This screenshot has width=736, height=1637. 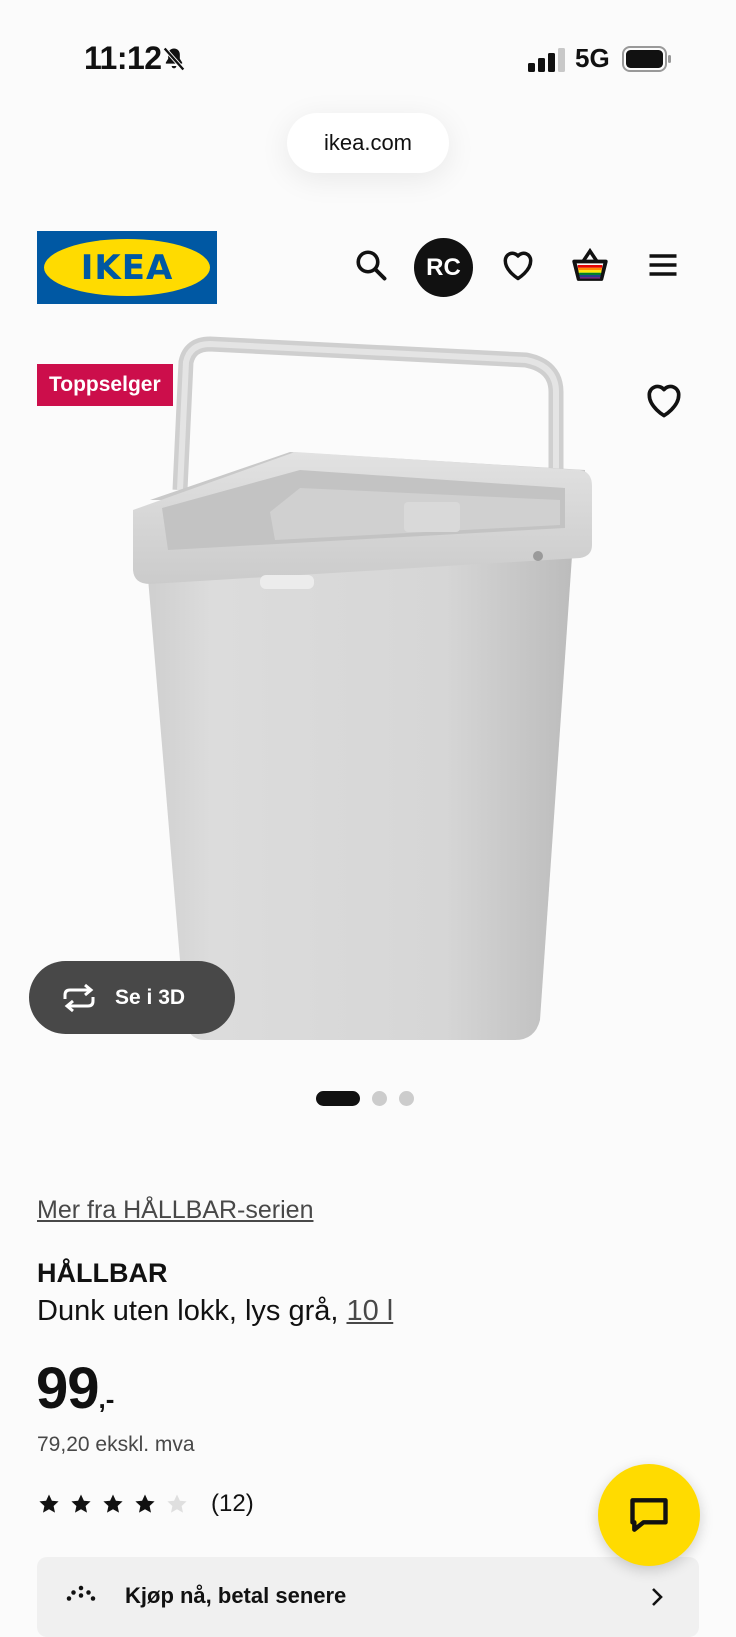 What do you see at coordinates (443, 267) in the screenshot?
I see `account-avatar: RC` at bounding box center [443, 267].